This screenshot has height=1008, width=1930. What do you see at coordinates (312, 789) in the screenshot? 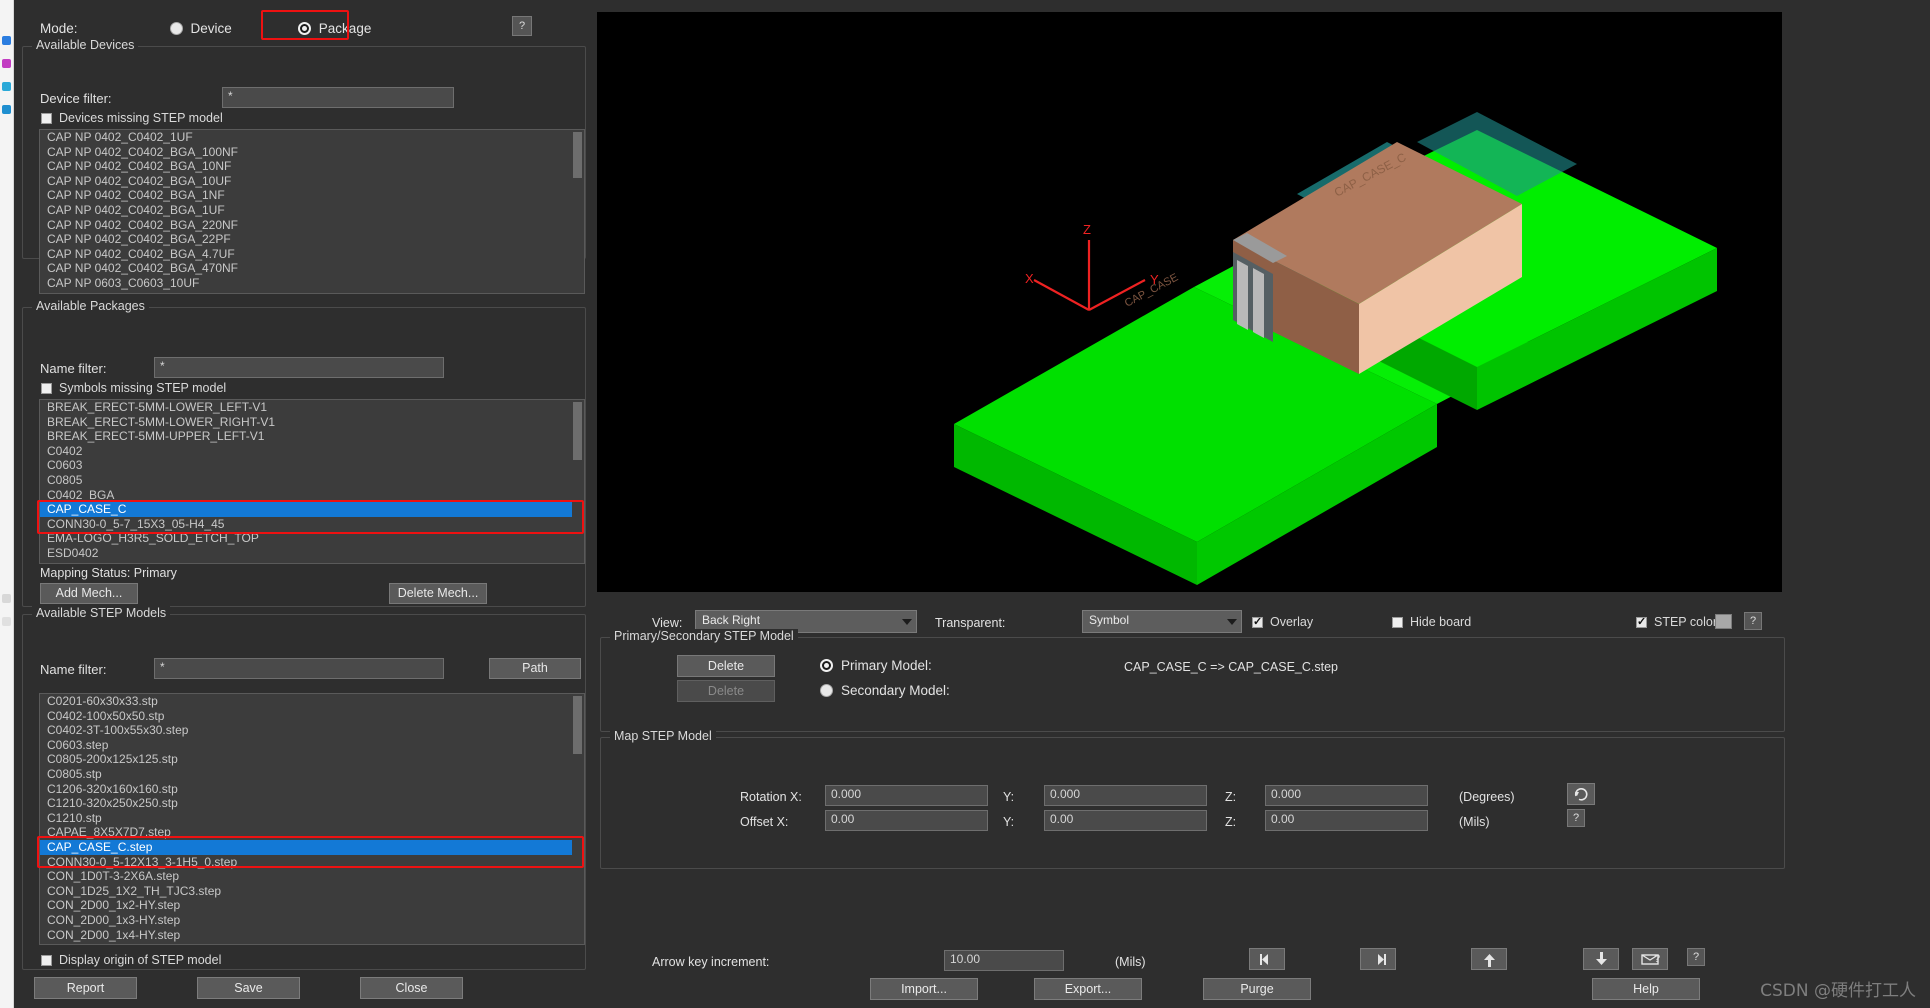
I see `step-model-list-item: C1206-320x160x160.stp` at bounding box center [312, 789].